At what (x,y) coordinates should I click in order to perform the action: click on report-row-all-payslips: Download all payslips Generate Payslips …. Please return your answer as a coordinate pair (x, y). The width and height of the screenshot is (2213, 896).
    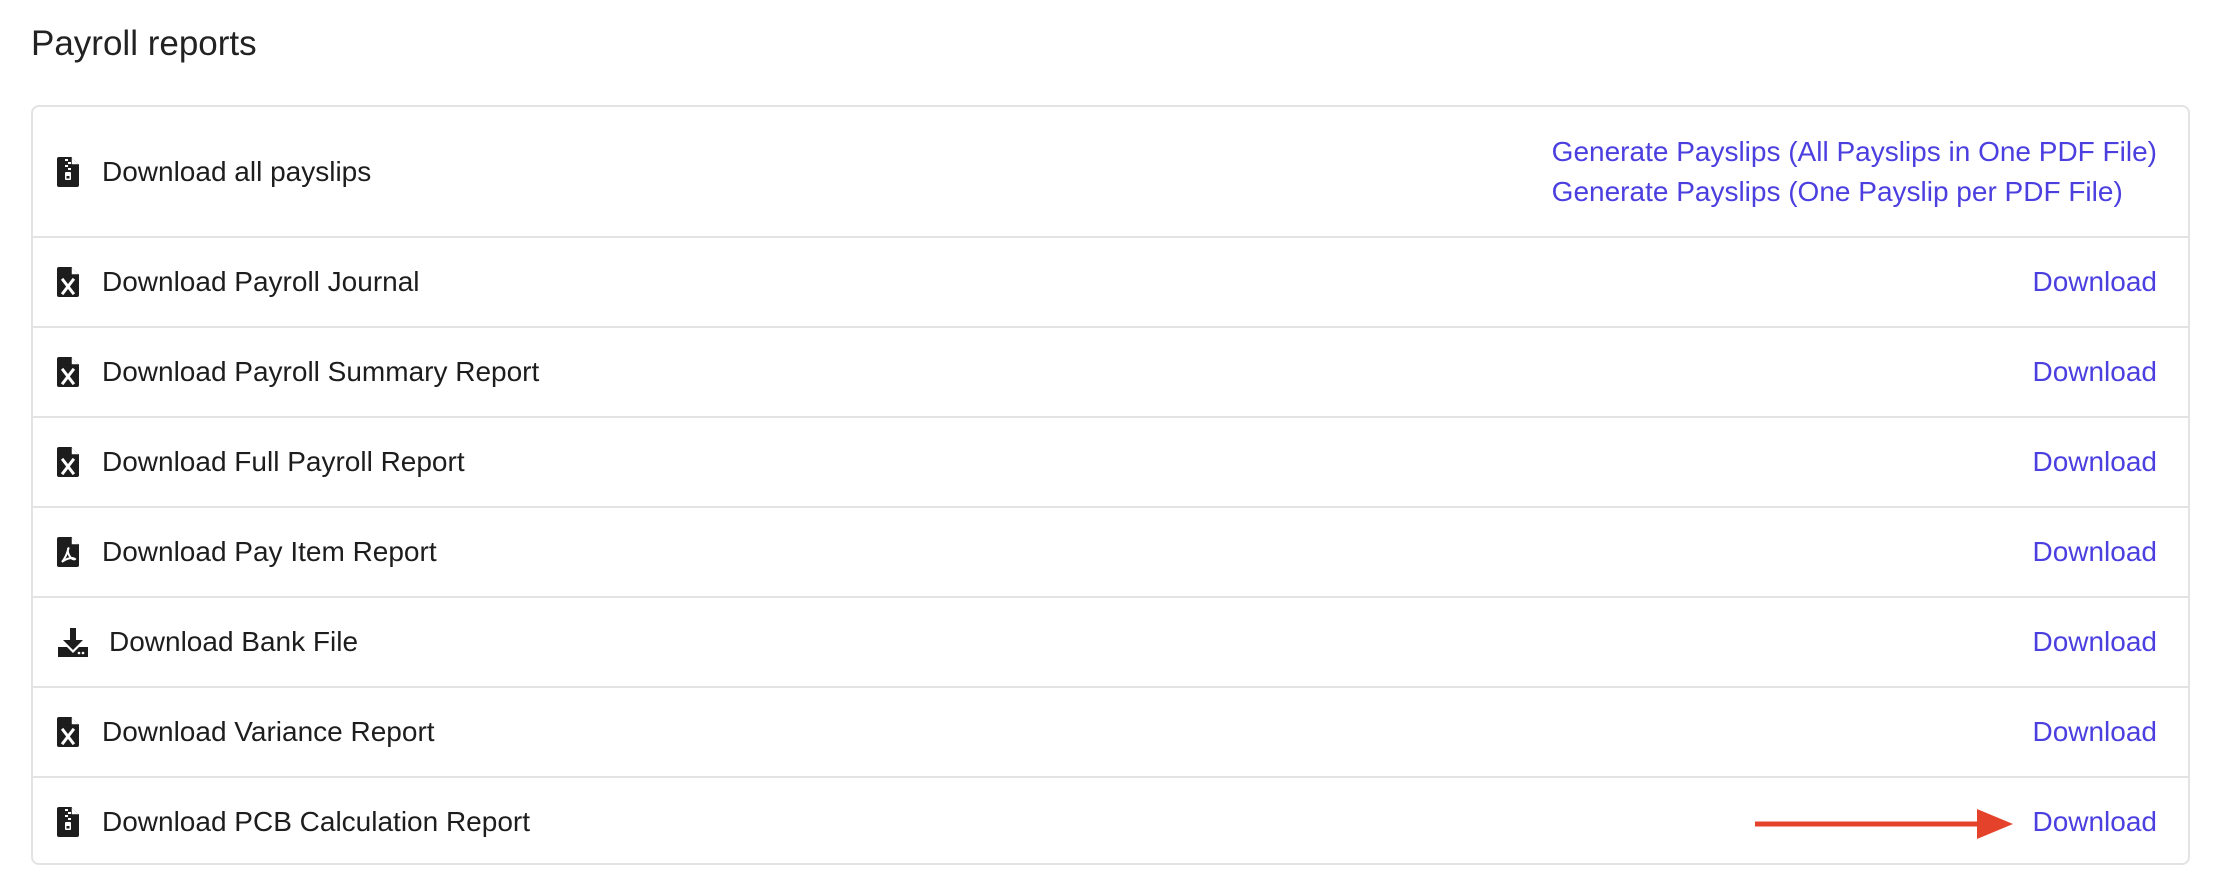
    Looking at the image, I should click on (1110, 171).